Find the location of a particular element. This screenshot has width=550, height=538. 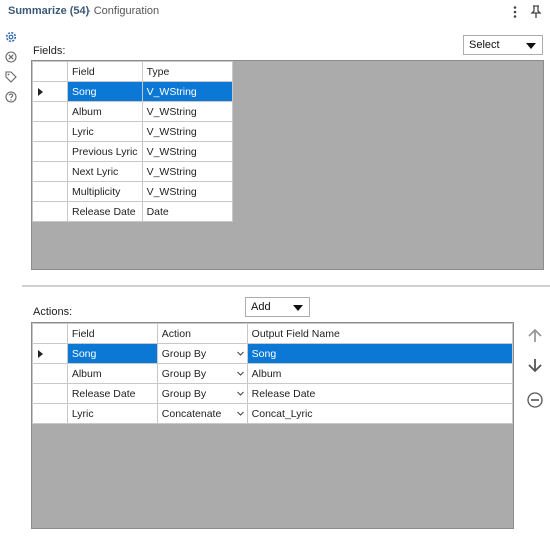

field-cell: Previous Lyric is located at coordinates (105, 151).